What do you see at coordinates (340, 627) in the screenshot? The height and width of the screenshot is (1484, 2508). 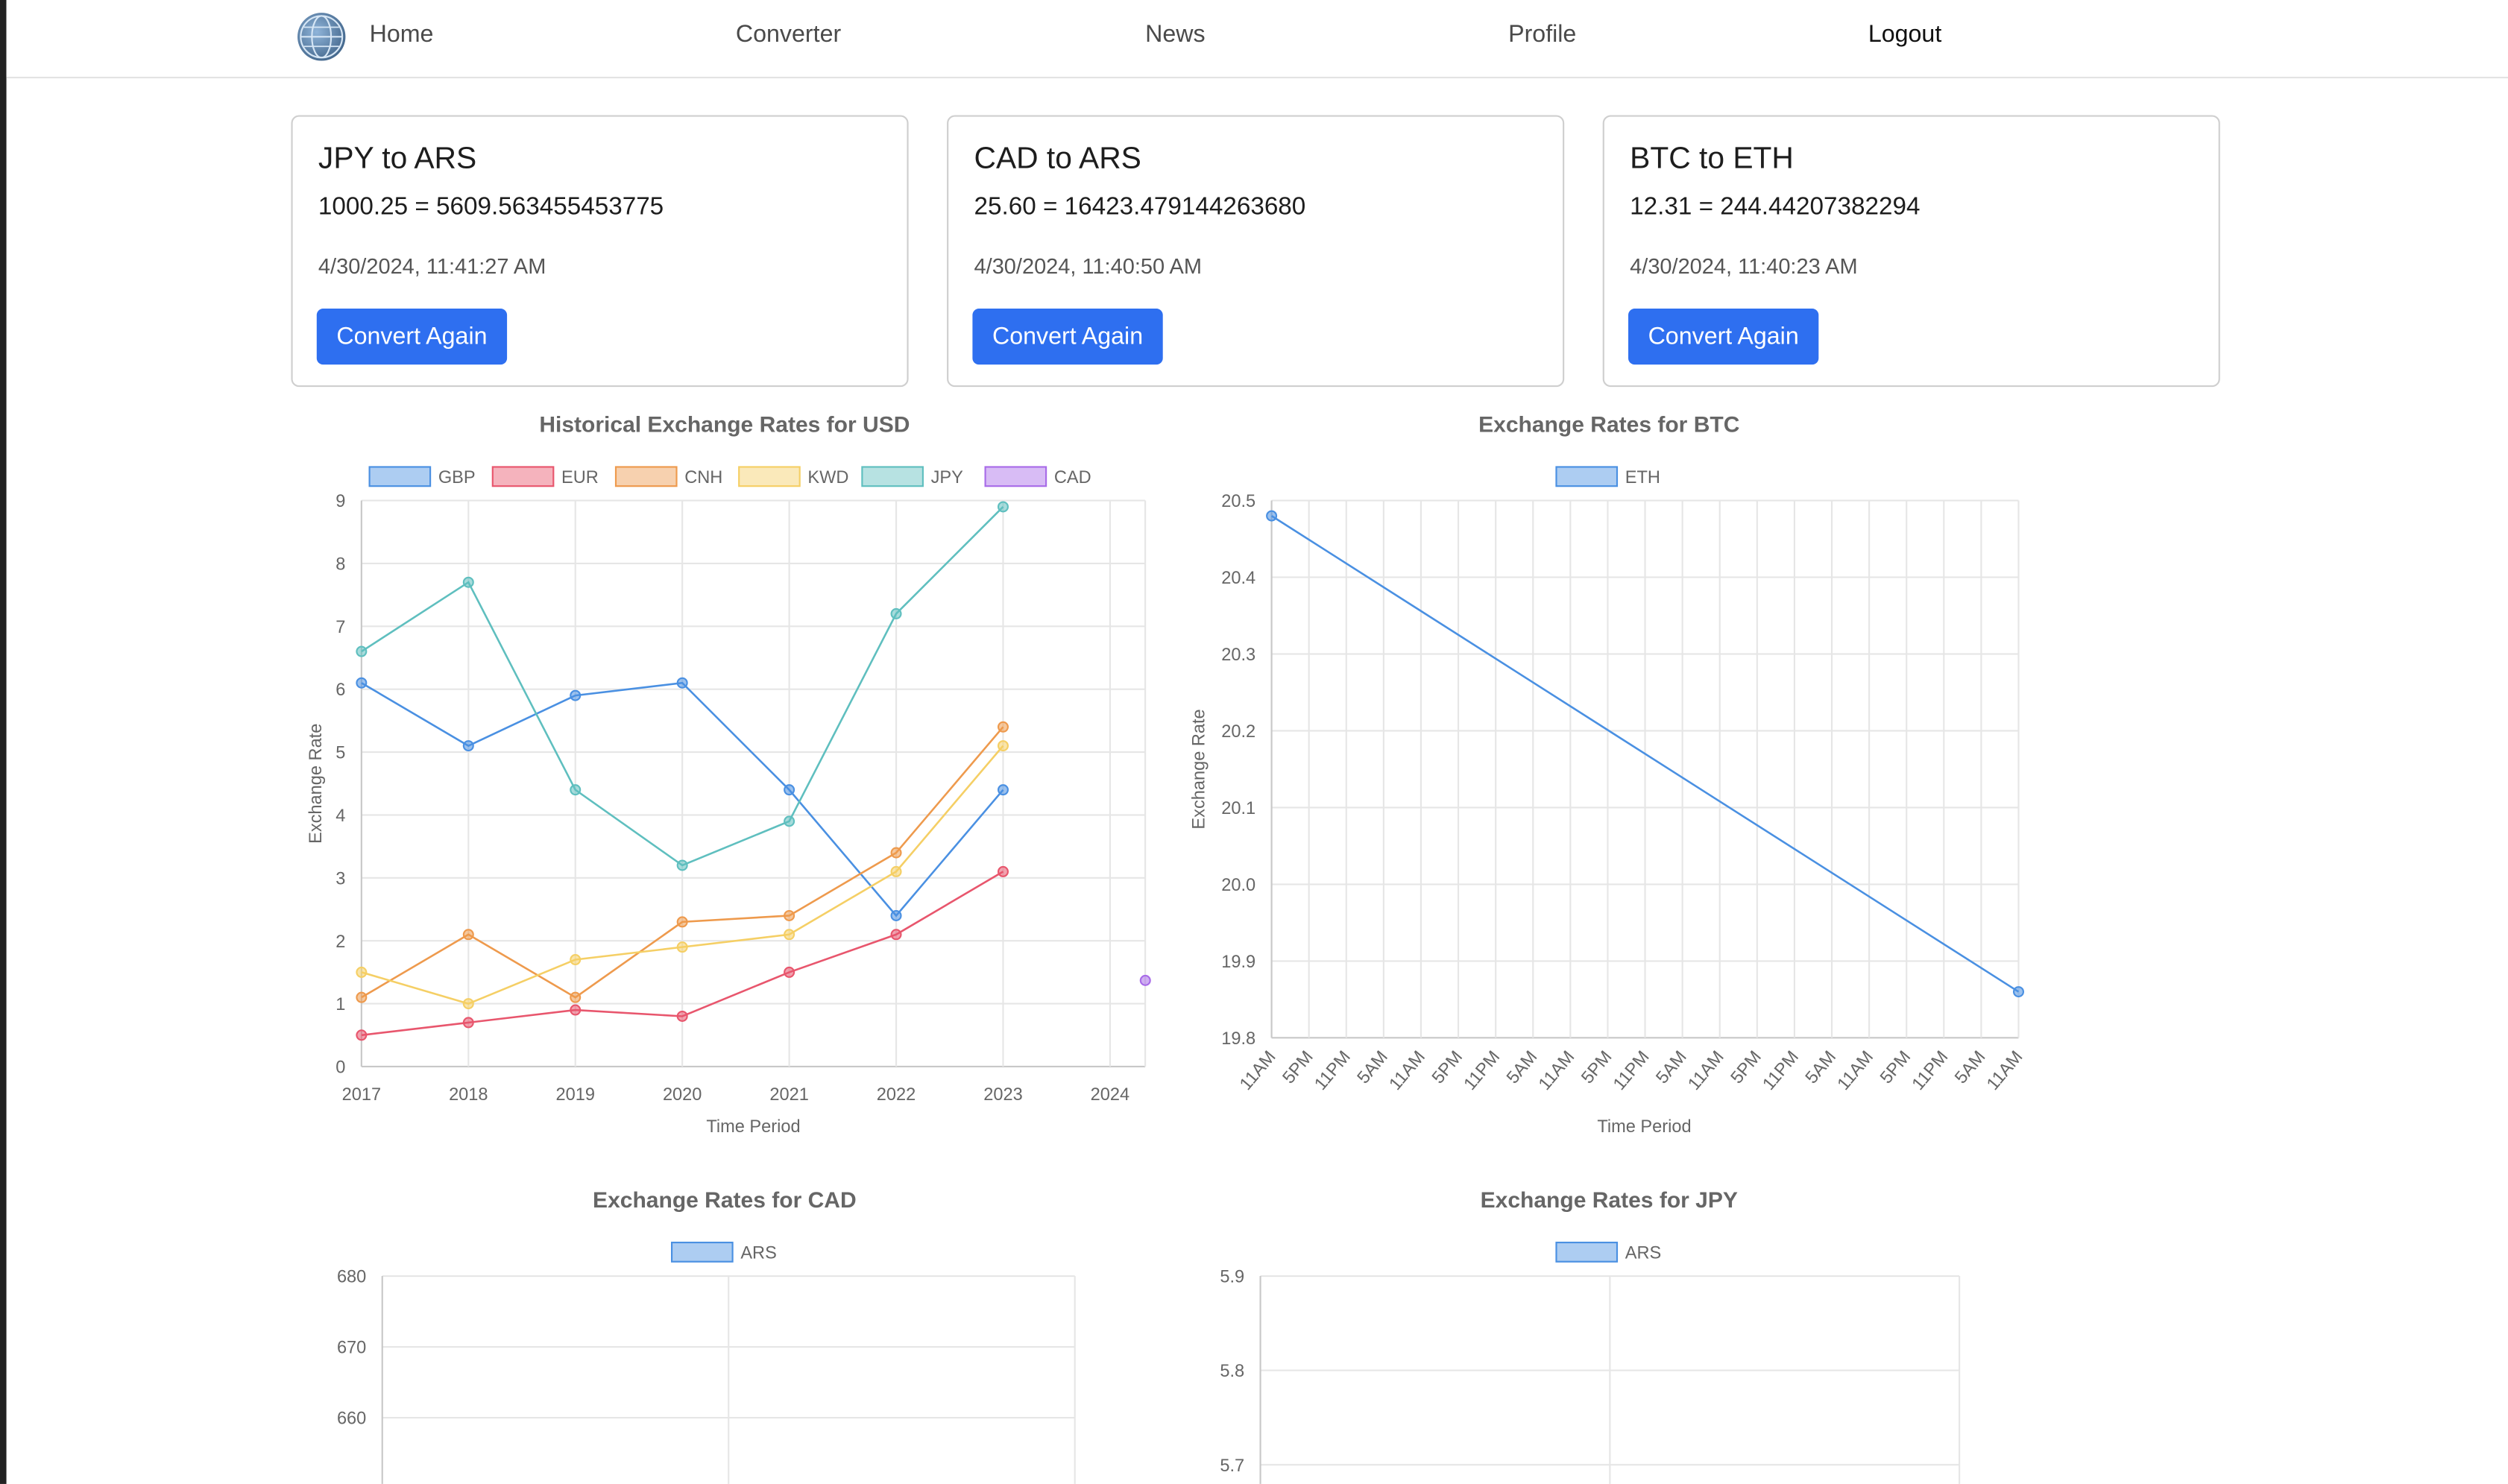 I see `y-tick-label: 7` at bounding box center [340, 627].